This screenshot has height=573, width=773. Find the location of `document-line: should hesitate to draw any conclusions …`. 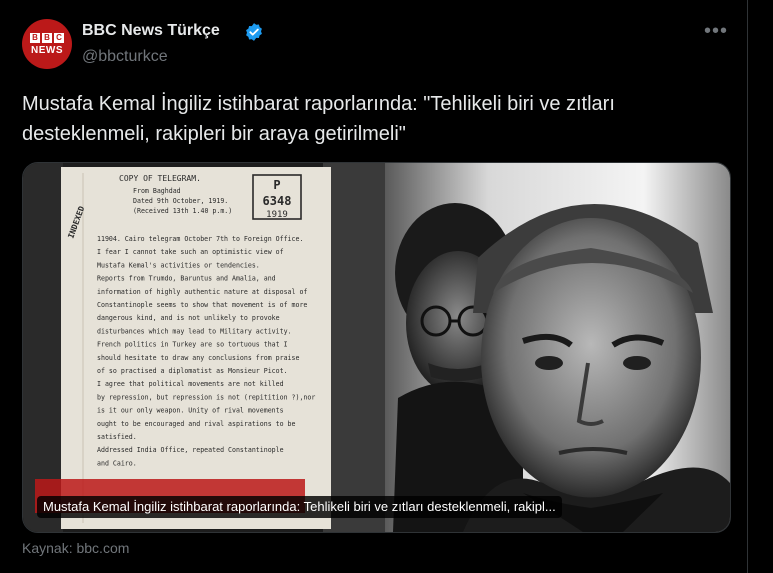

document-line: should hesitate to draw any conclusions … is located at coordinates (198, 358).